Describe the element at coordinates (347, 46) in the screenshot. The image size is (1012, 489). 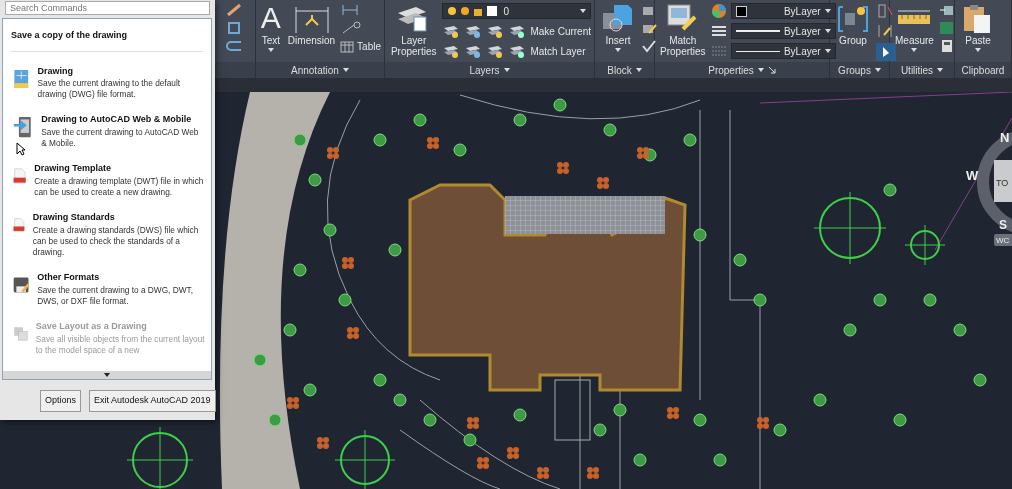
I see `table-icon` at that location.